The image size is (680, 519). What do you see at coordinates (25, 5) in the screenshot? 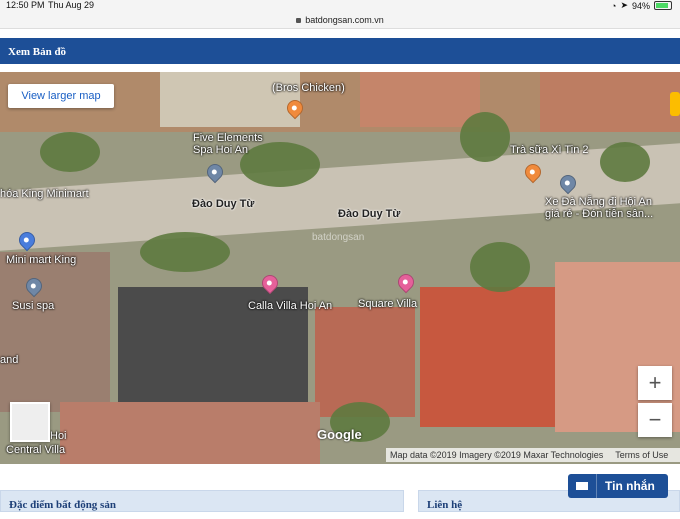
I see `status-time: 12:50 PM` at bounding box center [25, 5].